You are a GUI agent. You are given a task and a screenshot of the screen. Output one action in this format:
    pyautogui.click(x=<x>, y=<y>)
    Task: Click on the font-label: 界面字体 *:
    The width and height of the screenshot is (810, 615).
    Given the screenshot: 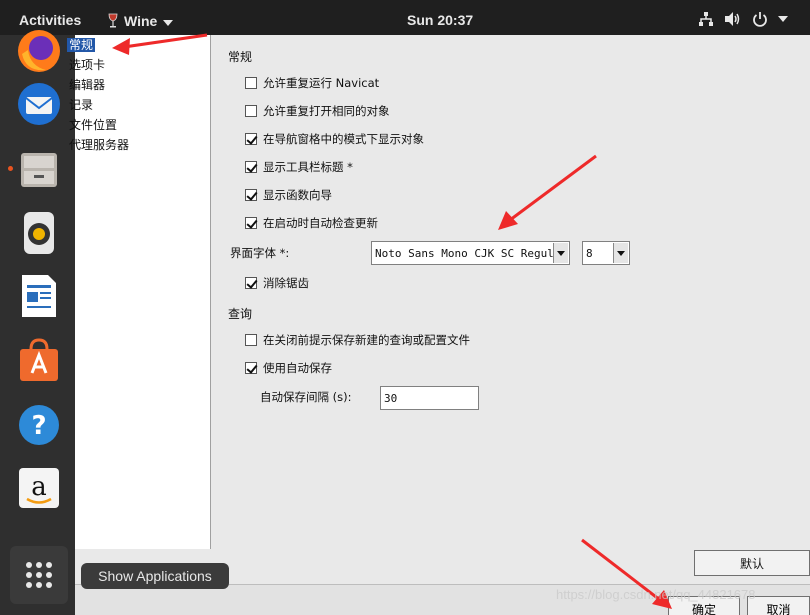 What is the action you would take?
    pyautogui.click(x=260, y=253)
    